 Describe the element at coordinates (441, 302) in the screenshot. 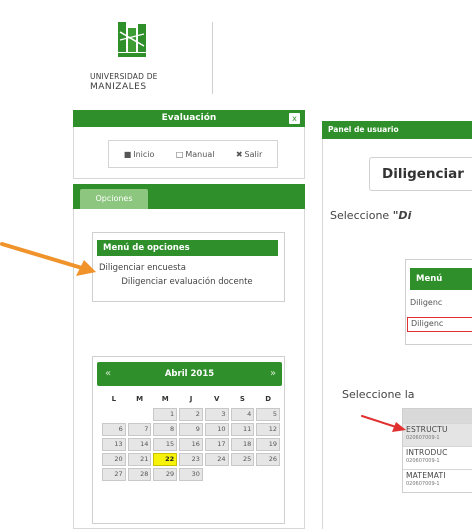

I see `inner-menu-item-1: Diligenc` at that location.